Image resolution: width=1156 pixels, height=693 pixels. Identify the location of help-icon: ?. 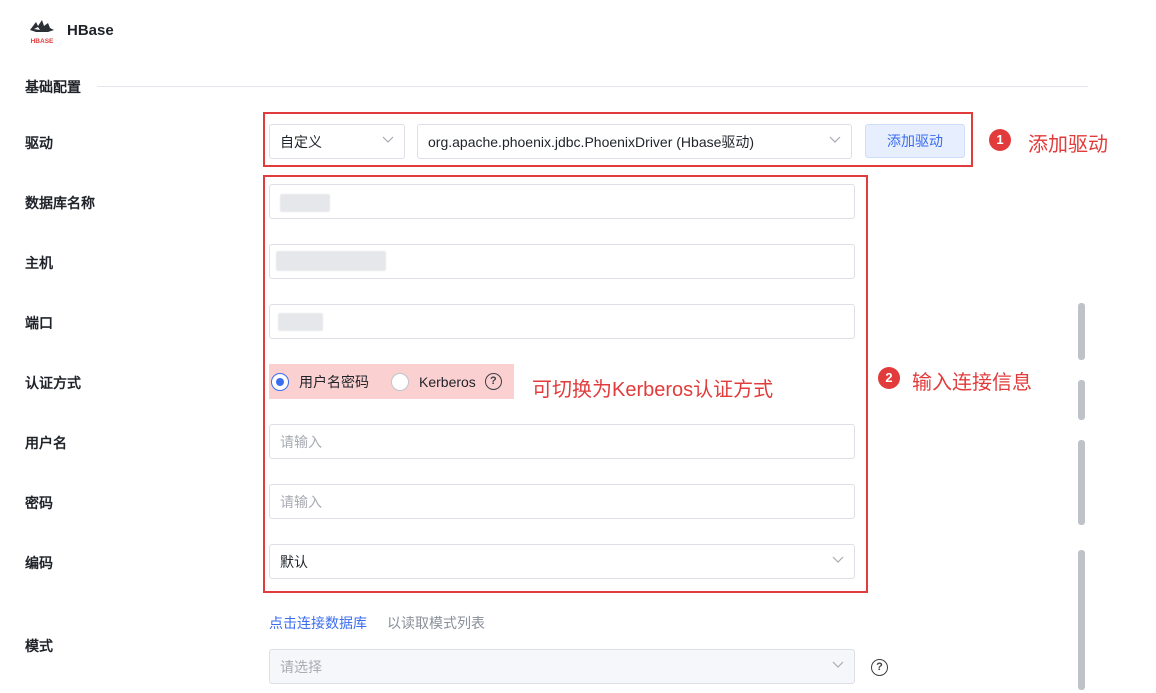
(879, 667).